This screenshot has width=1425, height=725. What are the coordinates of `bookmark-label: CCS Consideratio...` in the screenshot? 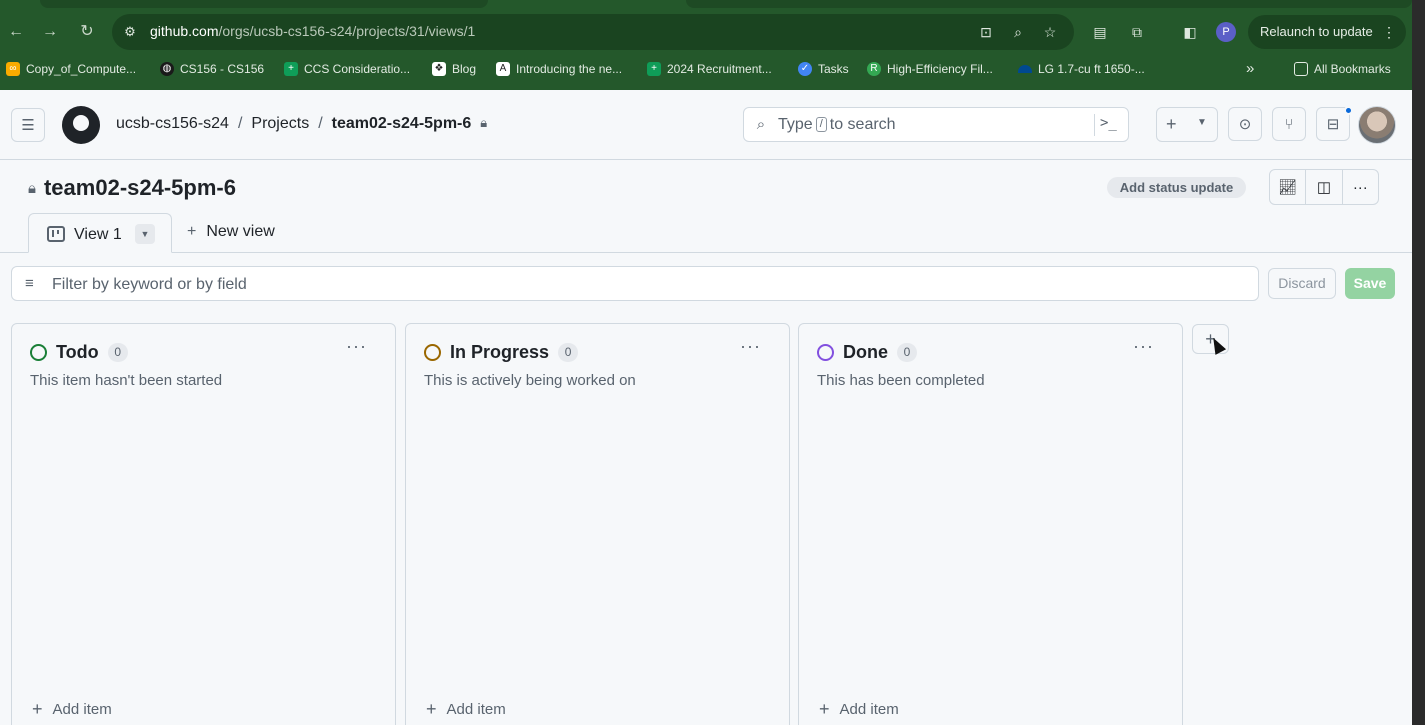 It's located at (357, 69).